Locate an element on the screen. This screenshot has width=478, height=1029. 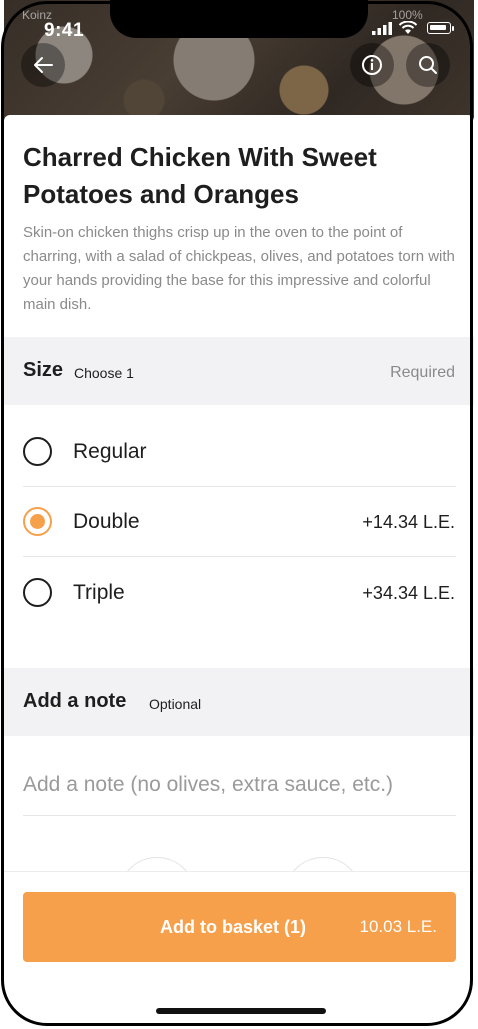
battery-percent: 100% is located at coordinates (407, 15).